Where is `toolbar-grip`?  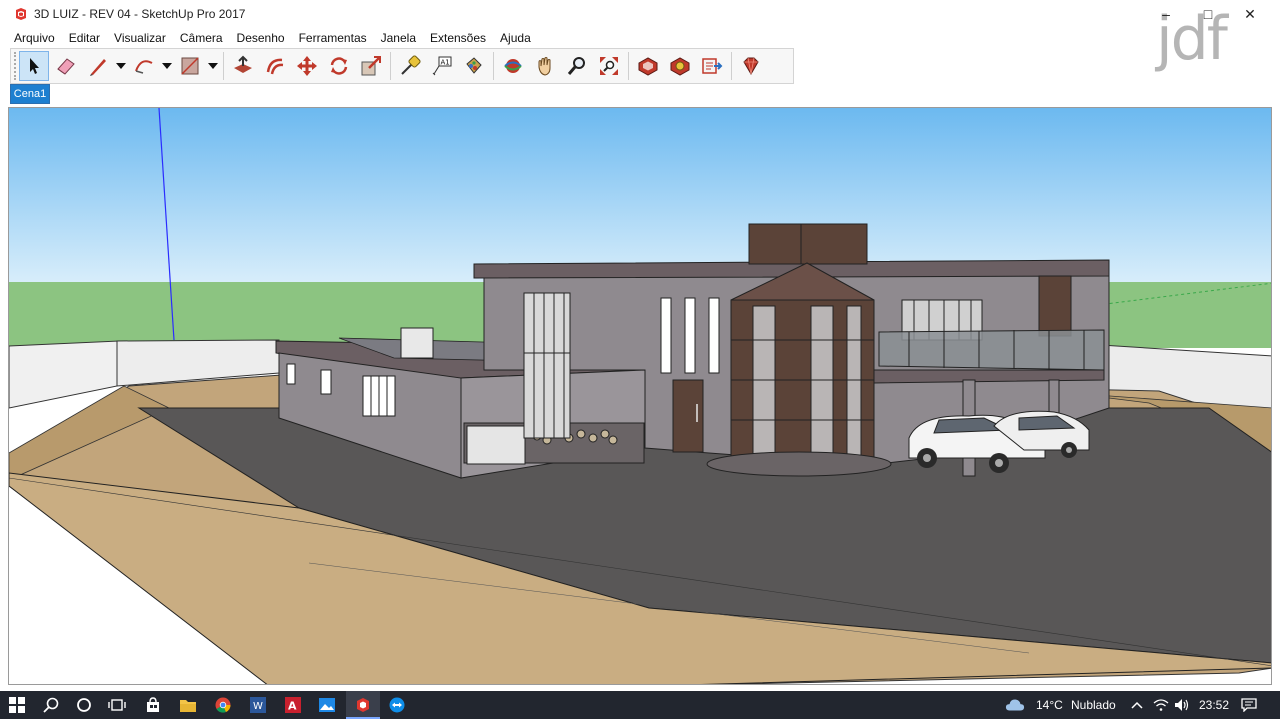
toolbar-grip is located at coordinates (16, 66).